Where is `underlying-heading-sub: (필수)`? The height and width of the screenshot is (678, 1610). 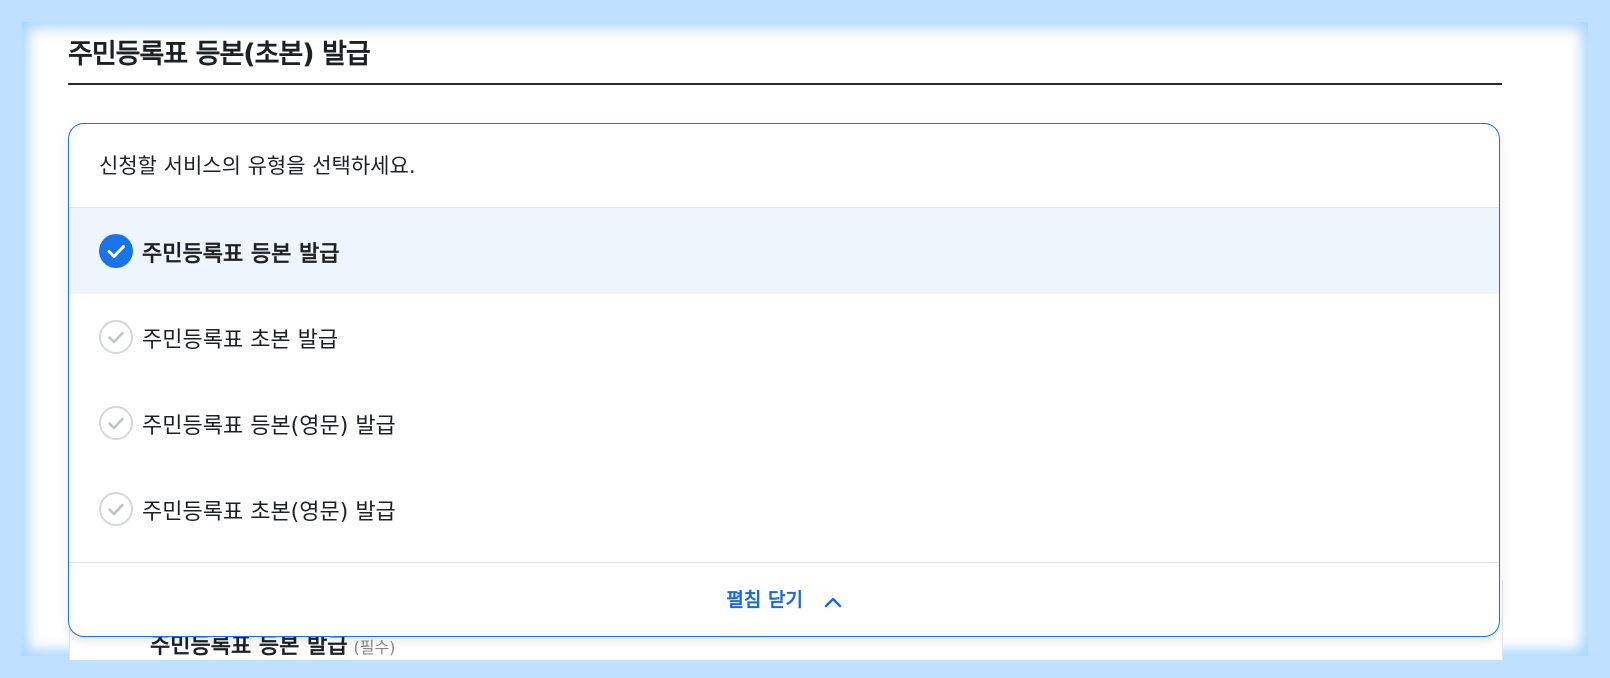
underlying-heading-sub: (필수) is located at coordinates (374, 647).